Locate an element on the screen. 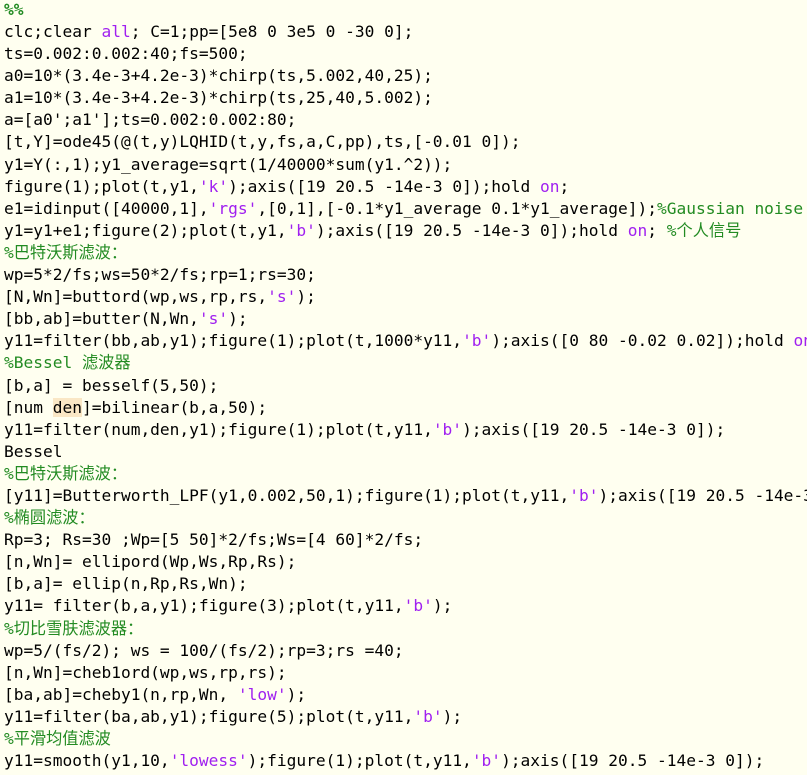 The width and height of the screenshot is (807, 775). code-text: ; C=1;pp=[5e8 0 3e5 0 -30 0]; is located at coordinates (272, 31).